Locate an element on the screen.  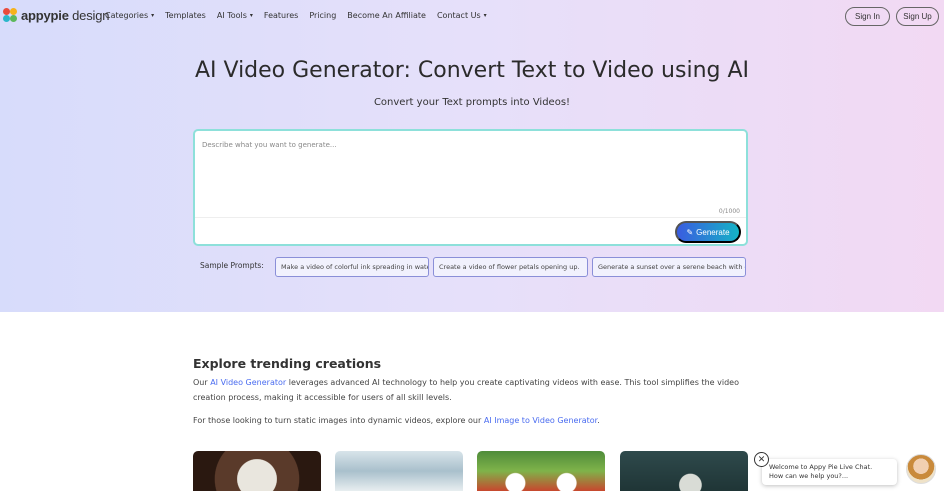
ai-video-generator-link: AI Video Generator is located at coordinates (248, 382).